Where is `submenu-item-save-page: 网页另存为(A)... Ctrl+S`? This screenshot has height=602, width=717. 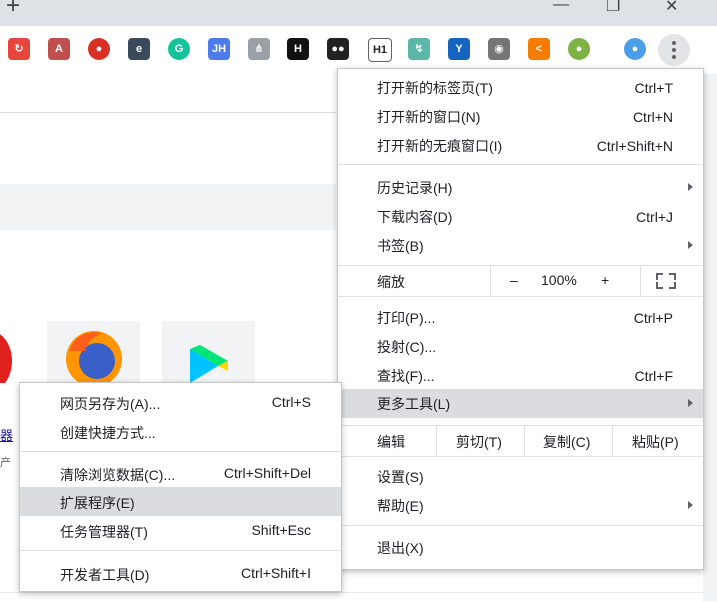 submenu-item-save-page: 网页另存为(A)... Ctrl+S is located at coordinates (180, 402).